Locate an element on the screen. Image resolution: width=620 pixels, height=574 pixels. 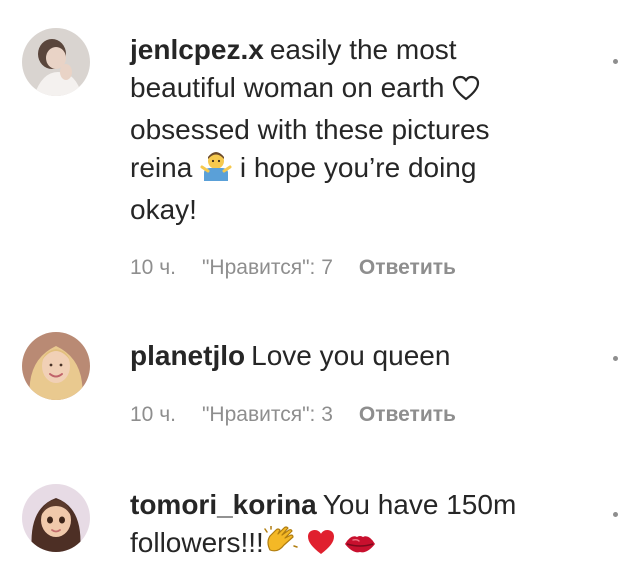
comment-text: i hope you’re doing is located at coordinates (358, 167).